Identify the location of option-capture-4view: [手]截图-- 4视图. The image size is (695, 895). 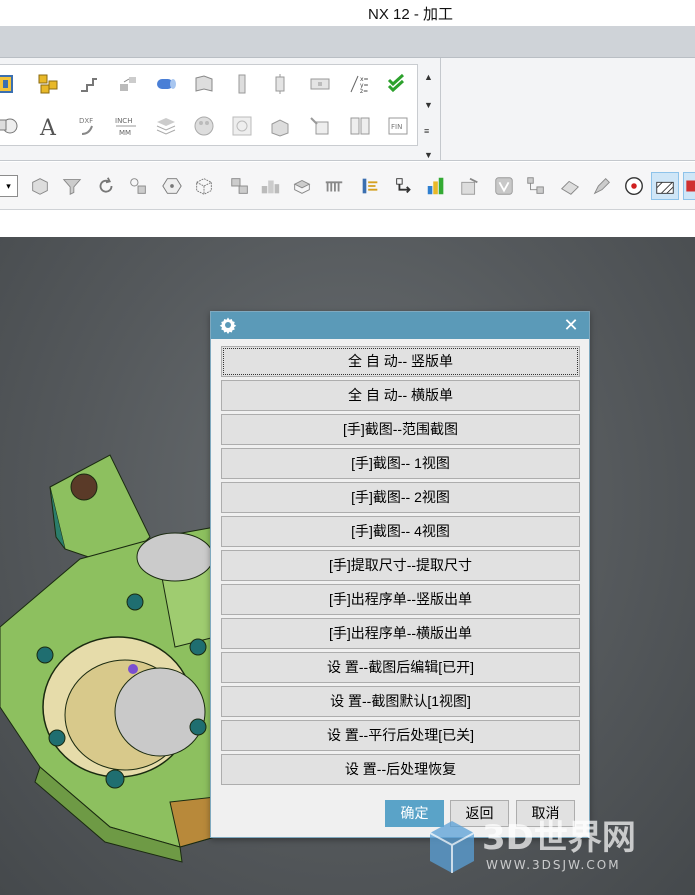
(400, 531).